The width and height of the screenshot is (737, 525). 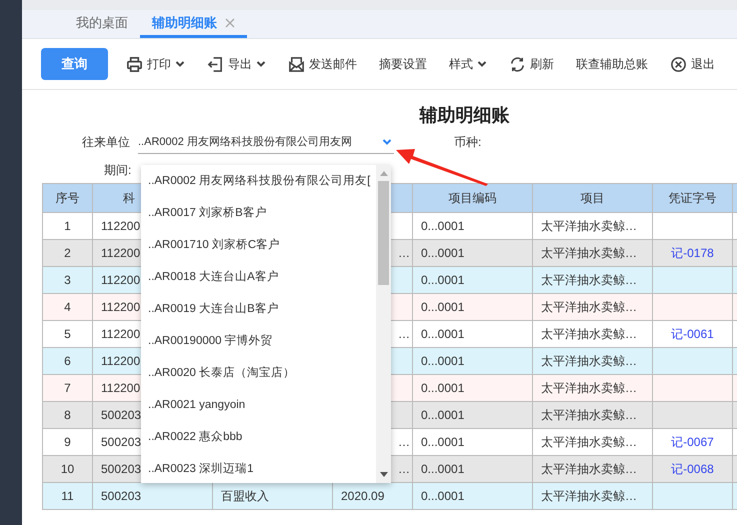 What do you see at coordinates (118, 170) in the screenshot?
I see `field-label: 期间:` at bounding box center [118, 170].